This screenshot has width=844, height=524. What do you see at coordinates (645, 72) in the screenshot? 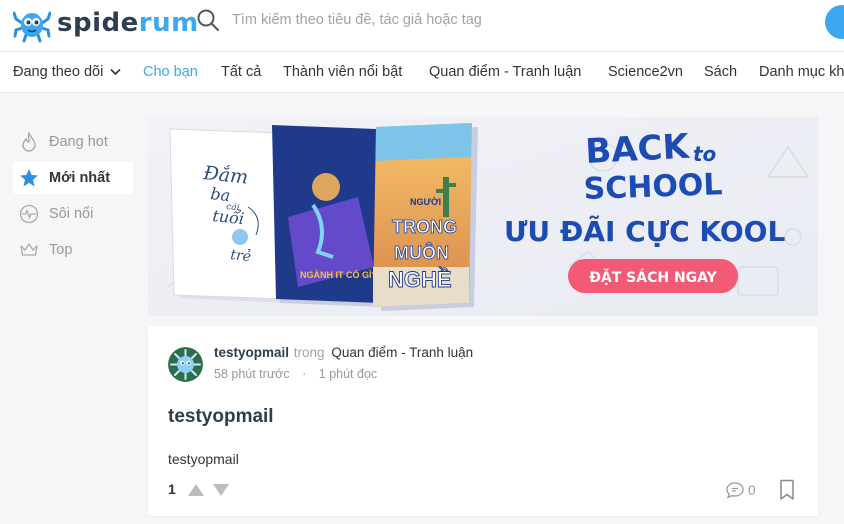
I see `nav-science2vn: Science2vn` at bounding box center [645, 72].